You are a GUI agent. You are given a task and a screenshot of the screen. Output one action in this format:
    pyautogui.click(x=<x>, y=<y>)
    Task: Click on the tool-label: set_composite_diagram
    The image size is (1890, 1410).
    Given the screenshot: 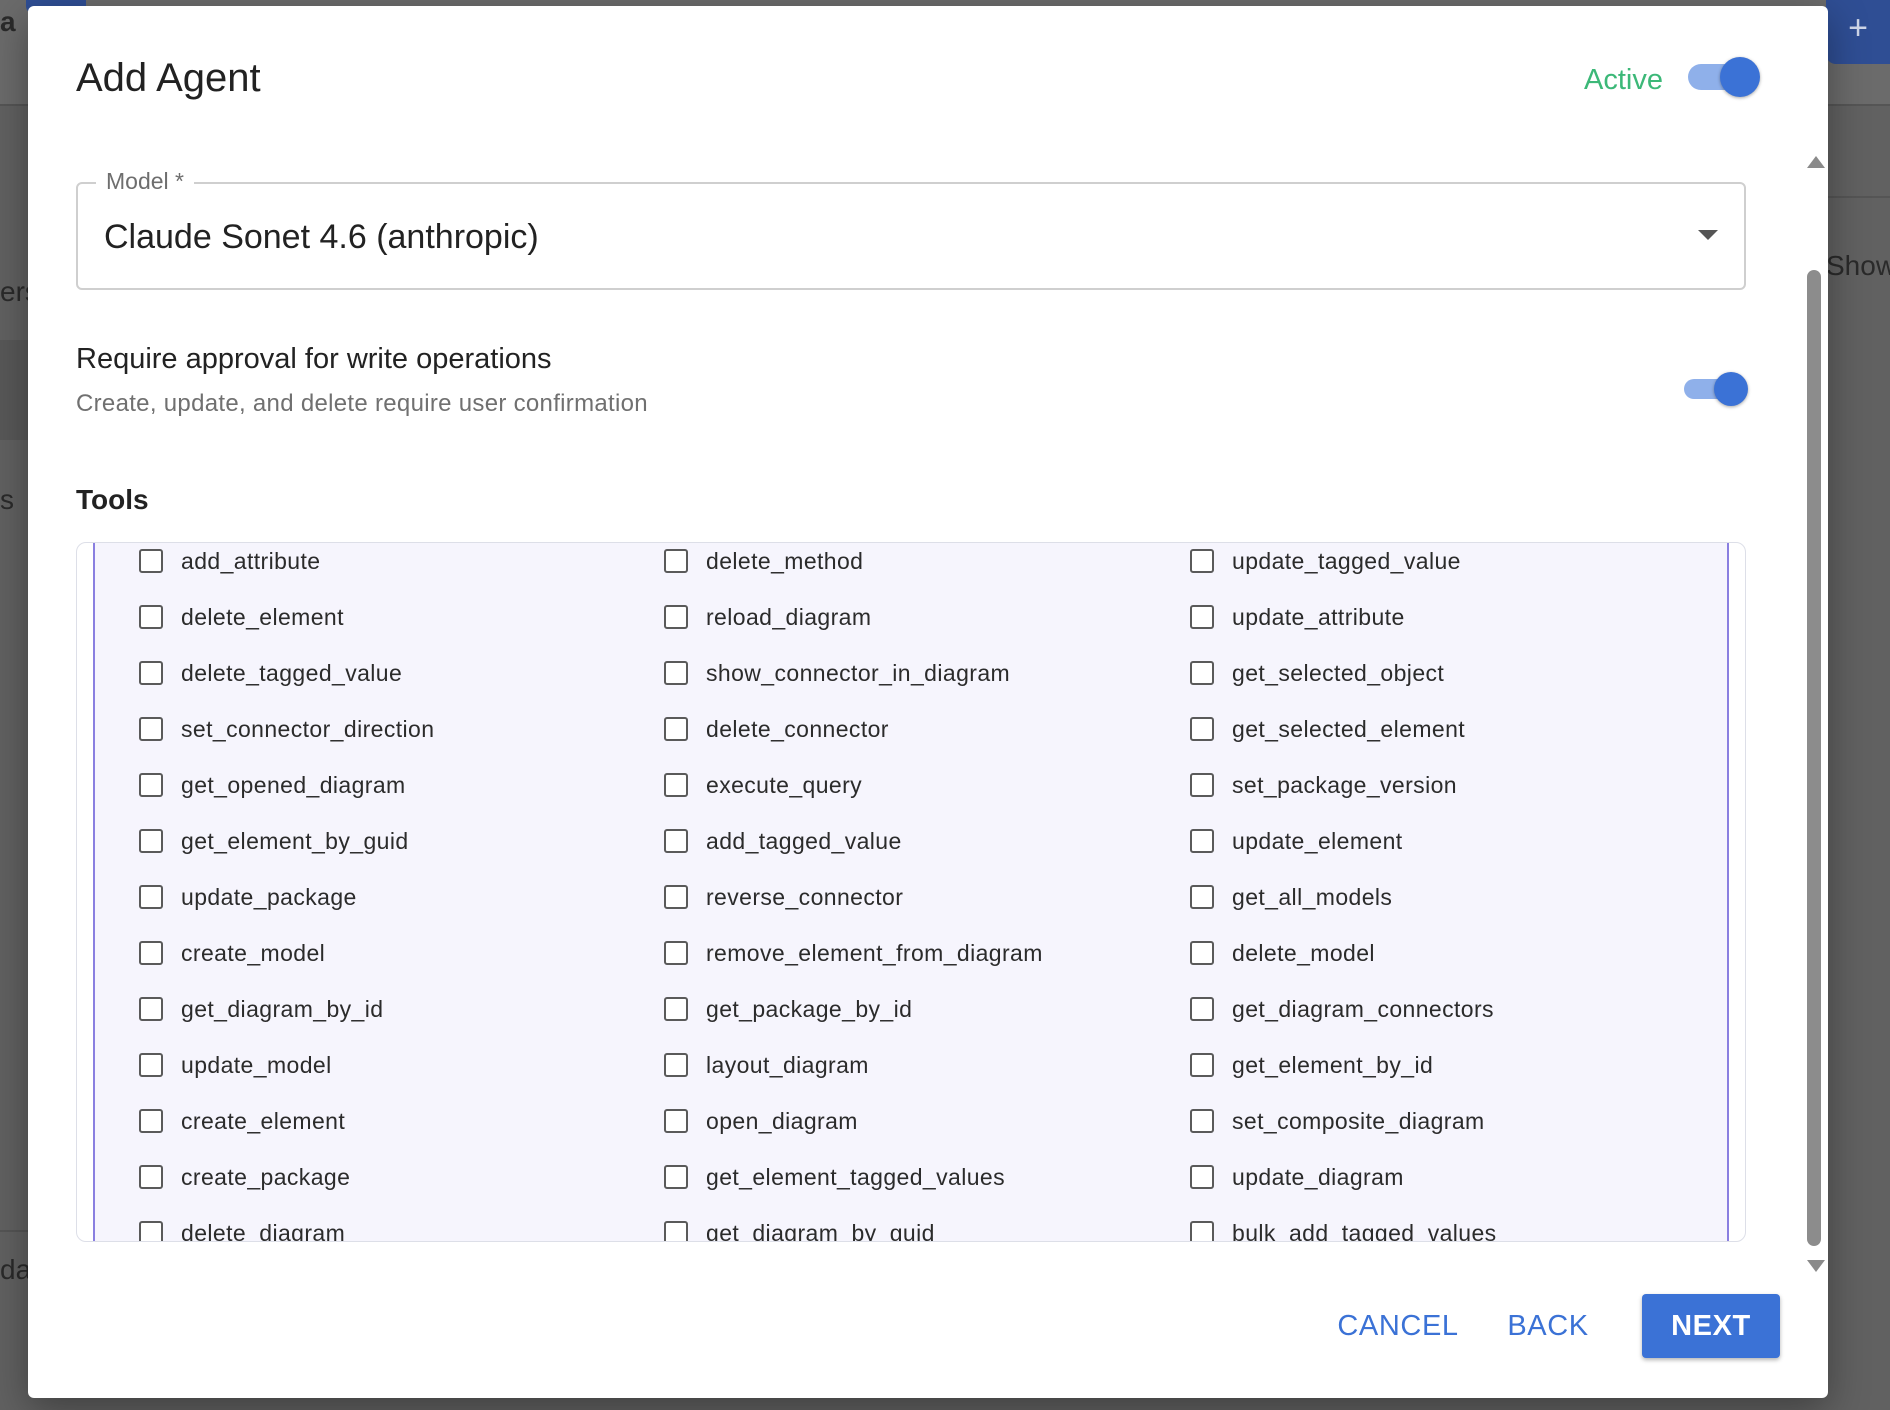 What is the action you would take?
    pyautogui.click(x=1358, y=1120)
    